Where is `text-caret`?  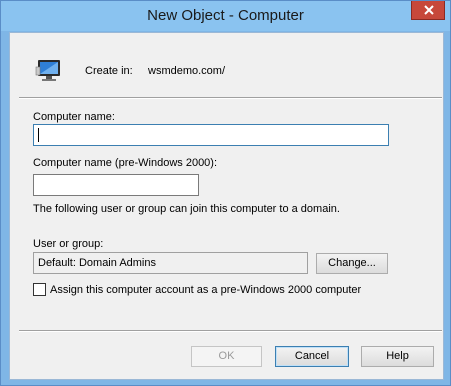 text-caret is located at coordinates (38, 135).